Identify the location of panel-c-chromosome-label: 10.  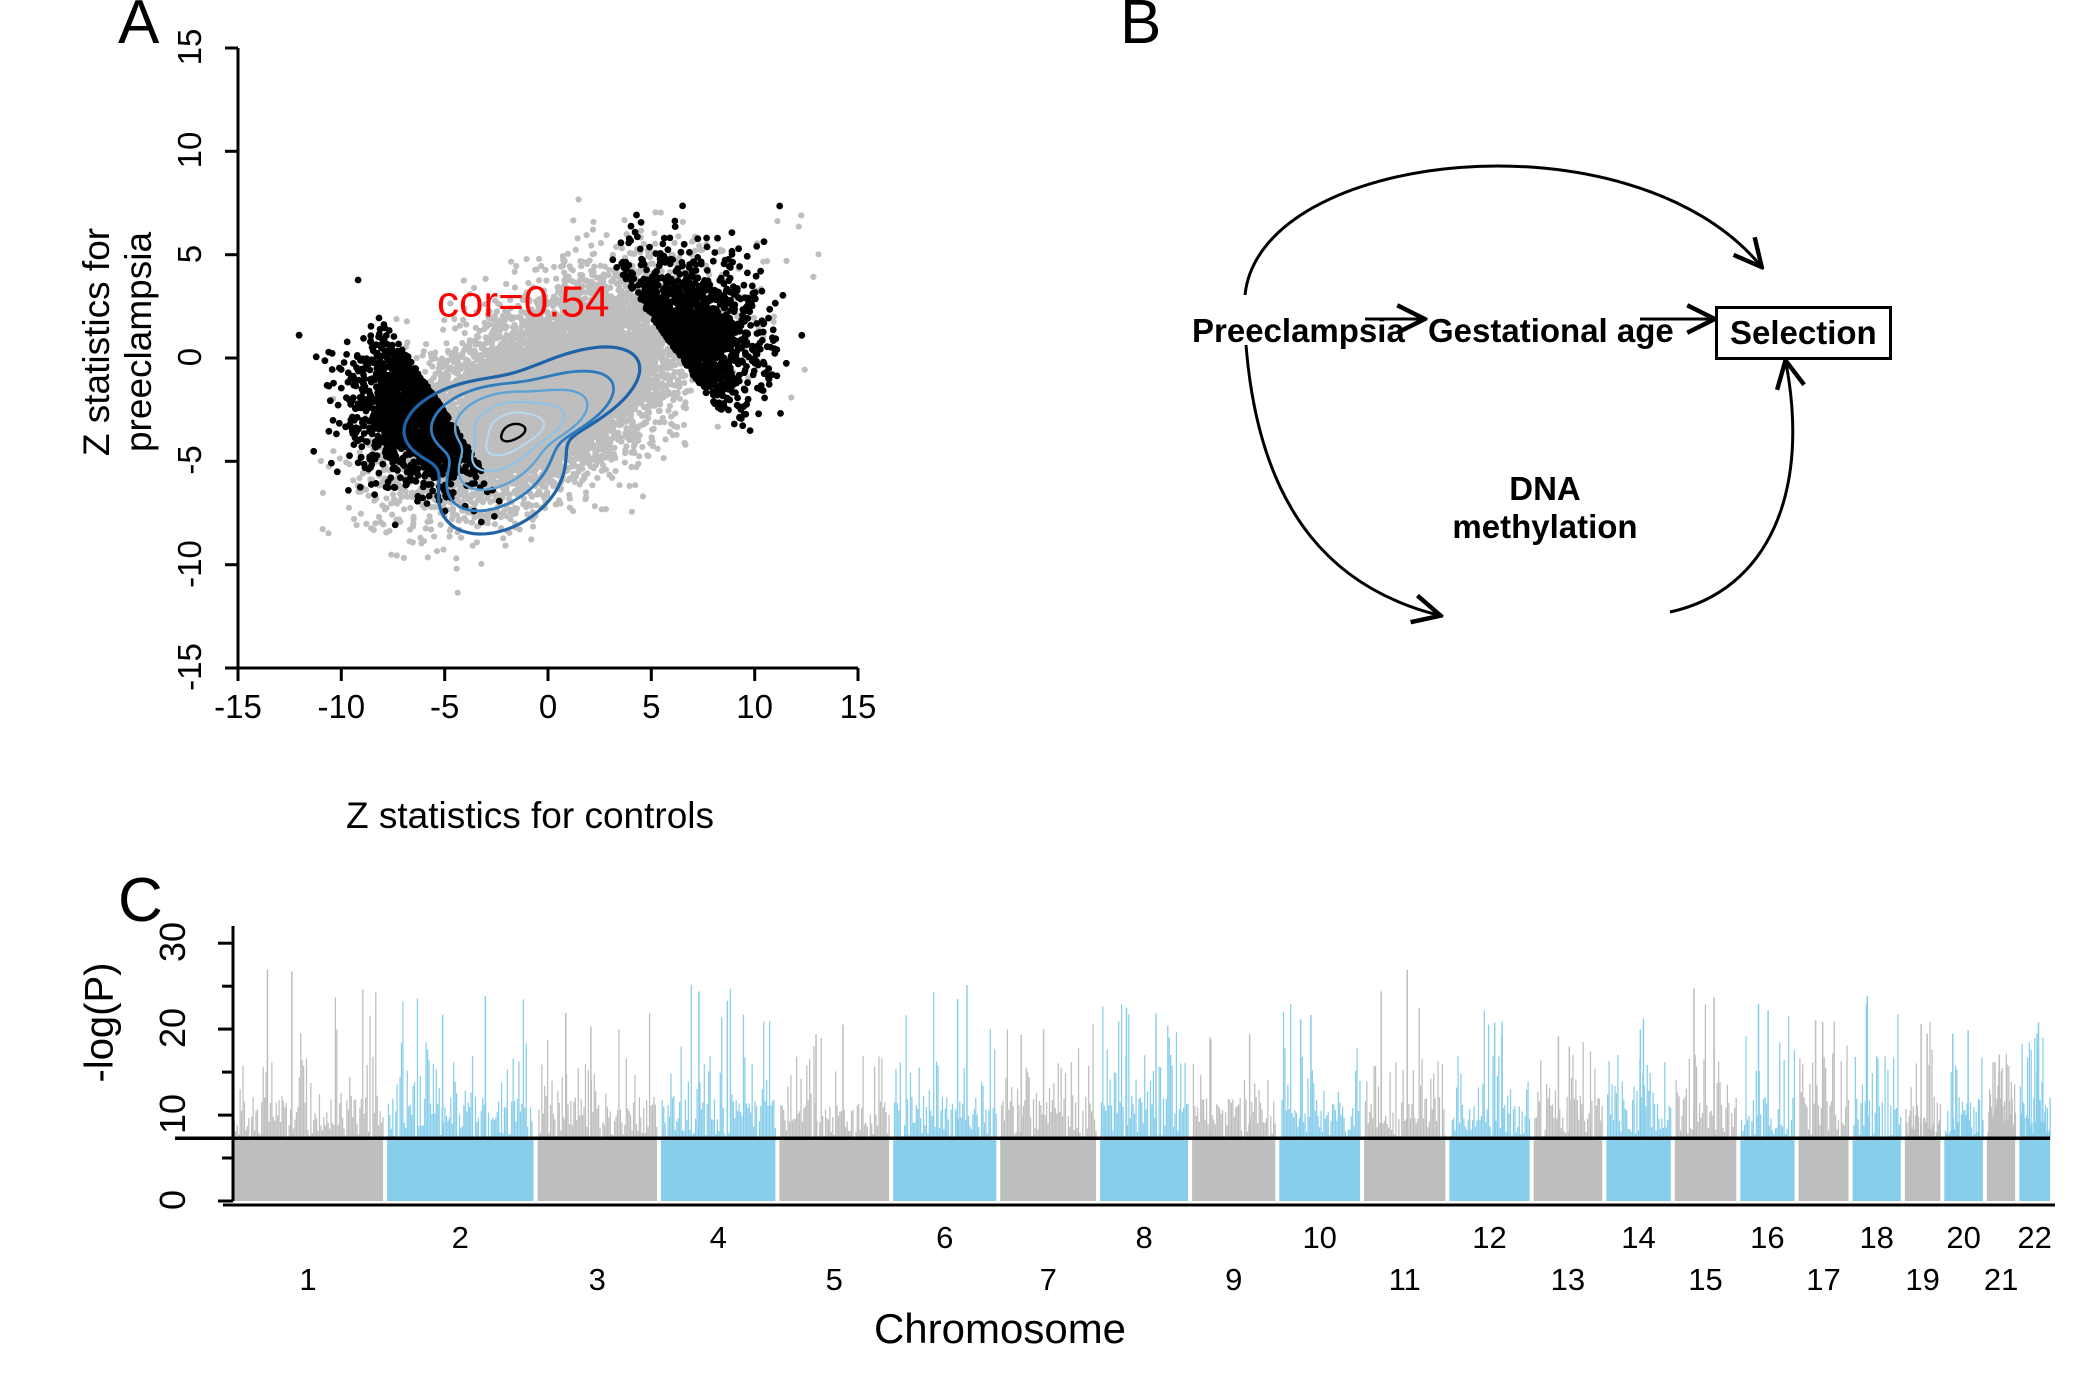
(1319, 1237).